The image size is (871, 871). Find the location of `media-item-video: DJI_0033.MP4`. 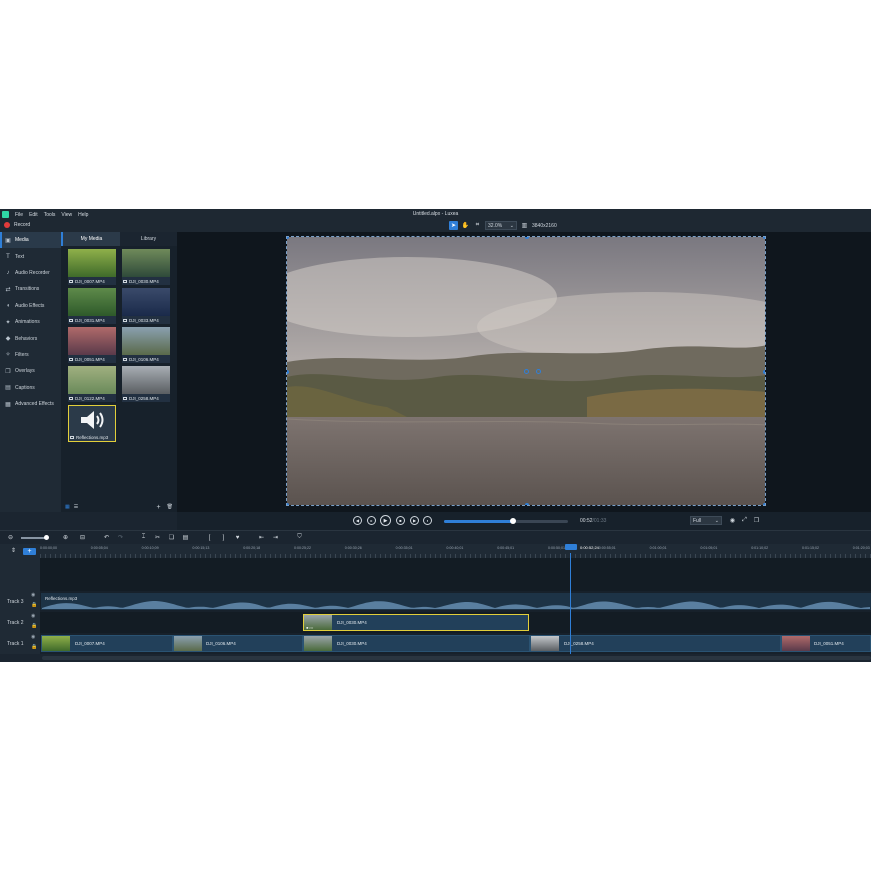

media-item-video: DJI_0033.MP4 is located at coordinates (146, 306).